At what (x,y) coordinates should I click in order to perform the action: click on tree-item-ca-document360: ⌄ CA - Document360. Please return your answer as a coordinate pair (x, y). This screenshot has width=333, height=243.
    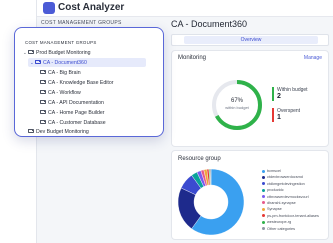
    Looking at the image, I should click on (87, 62).